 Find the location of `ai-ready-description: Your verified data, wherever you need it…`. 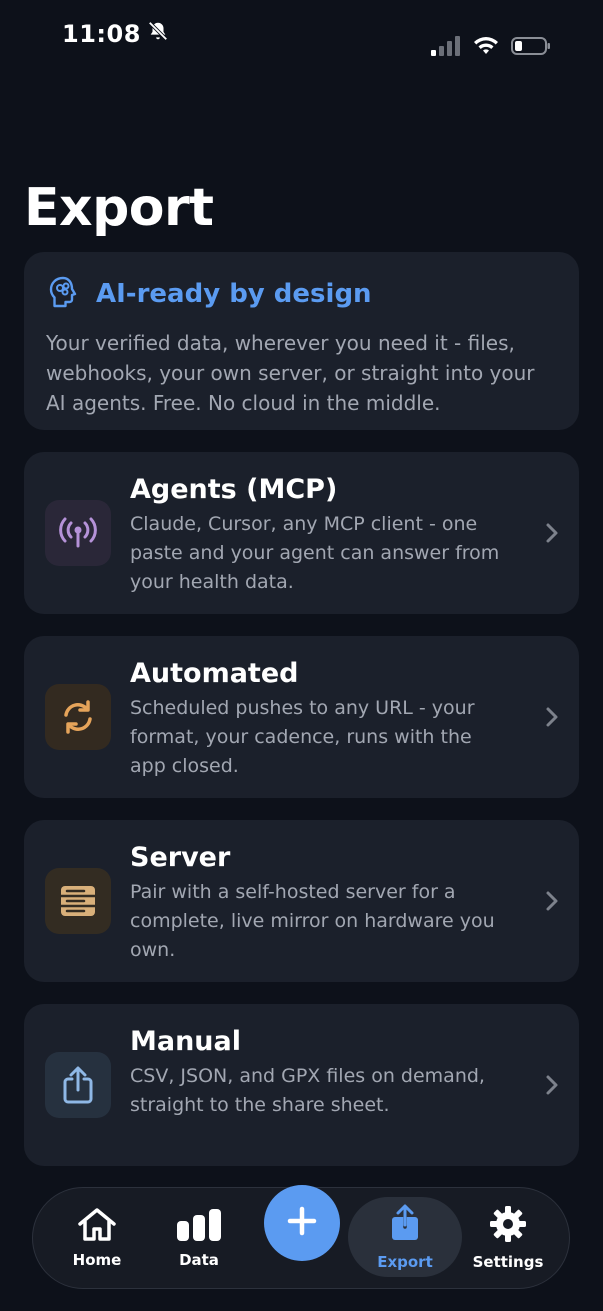

ai-ready-description: Your verified data, wherever you need it… is located at coordinates (290, 373).